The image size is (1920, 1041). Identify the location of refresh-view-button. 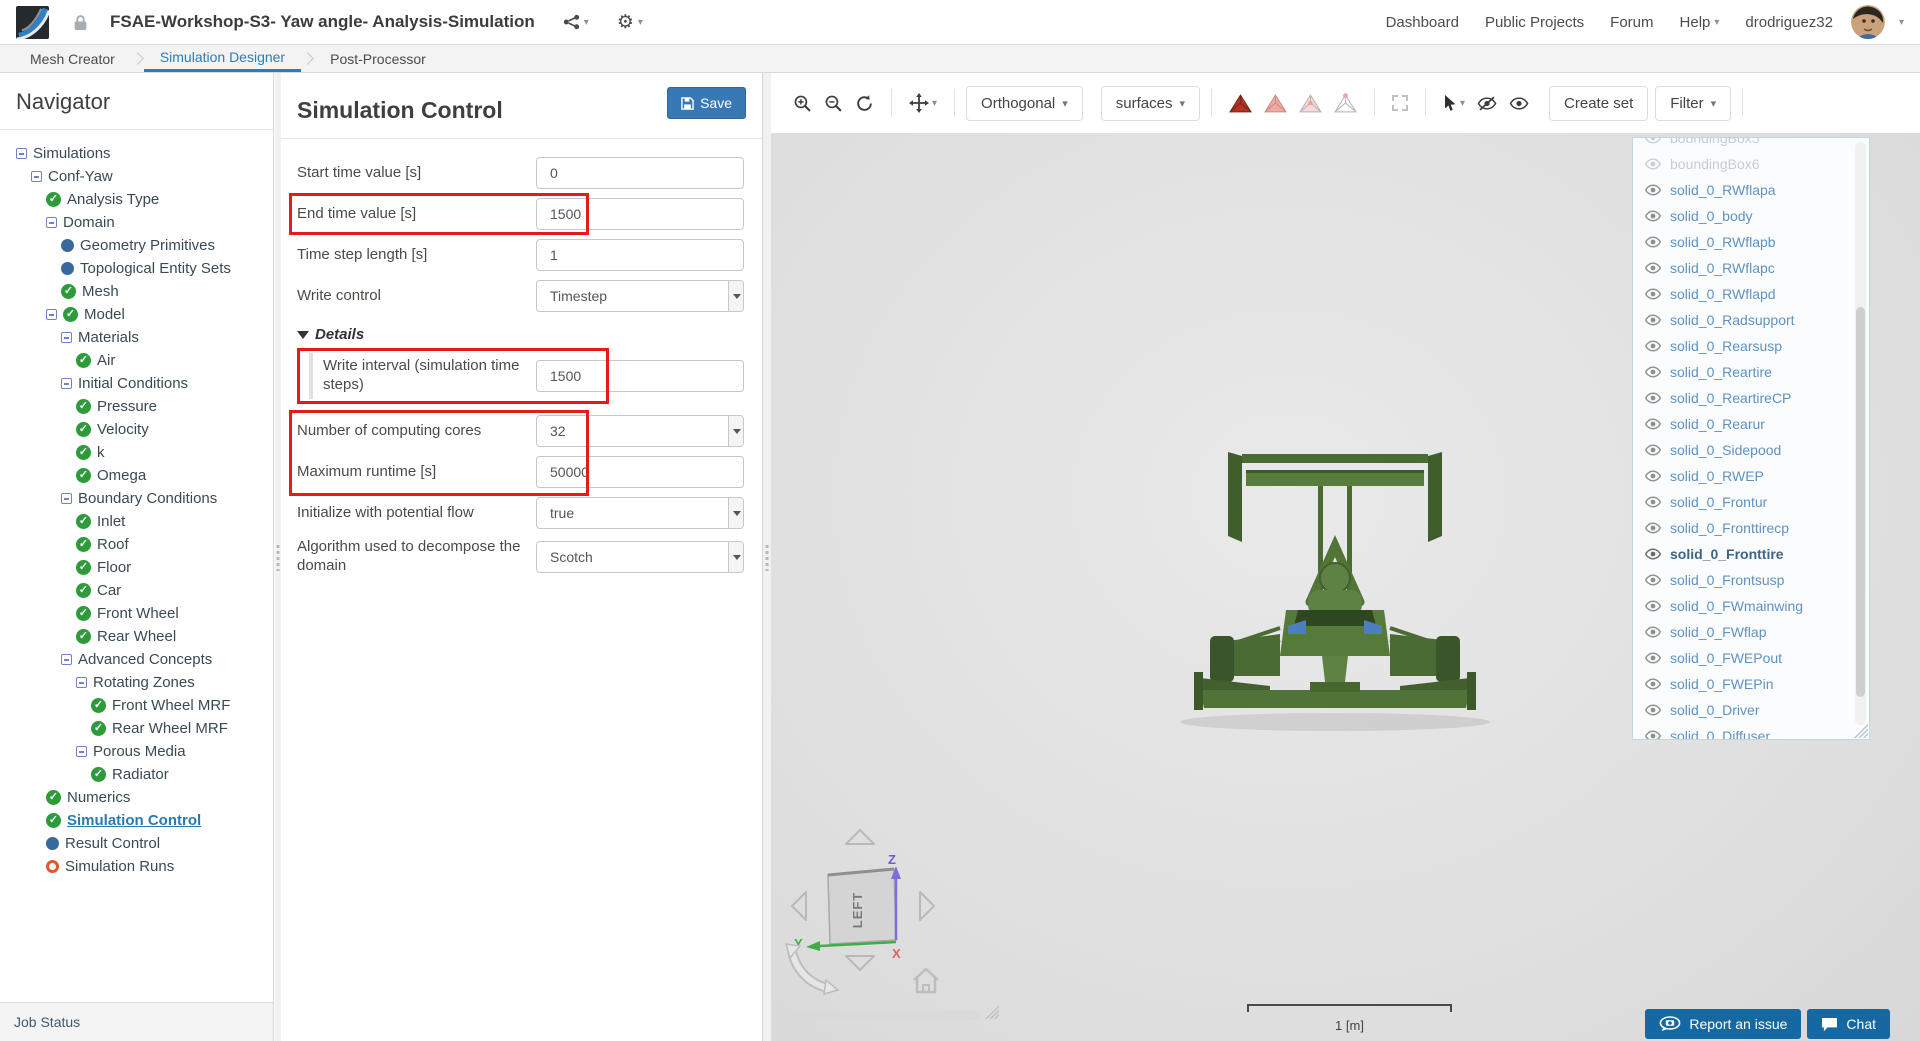
(864, 103).